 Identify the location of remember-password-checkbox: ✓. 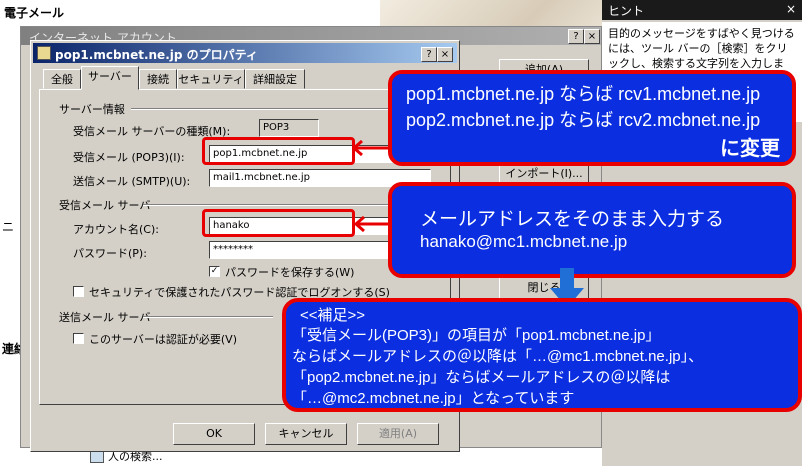
(214, 271).